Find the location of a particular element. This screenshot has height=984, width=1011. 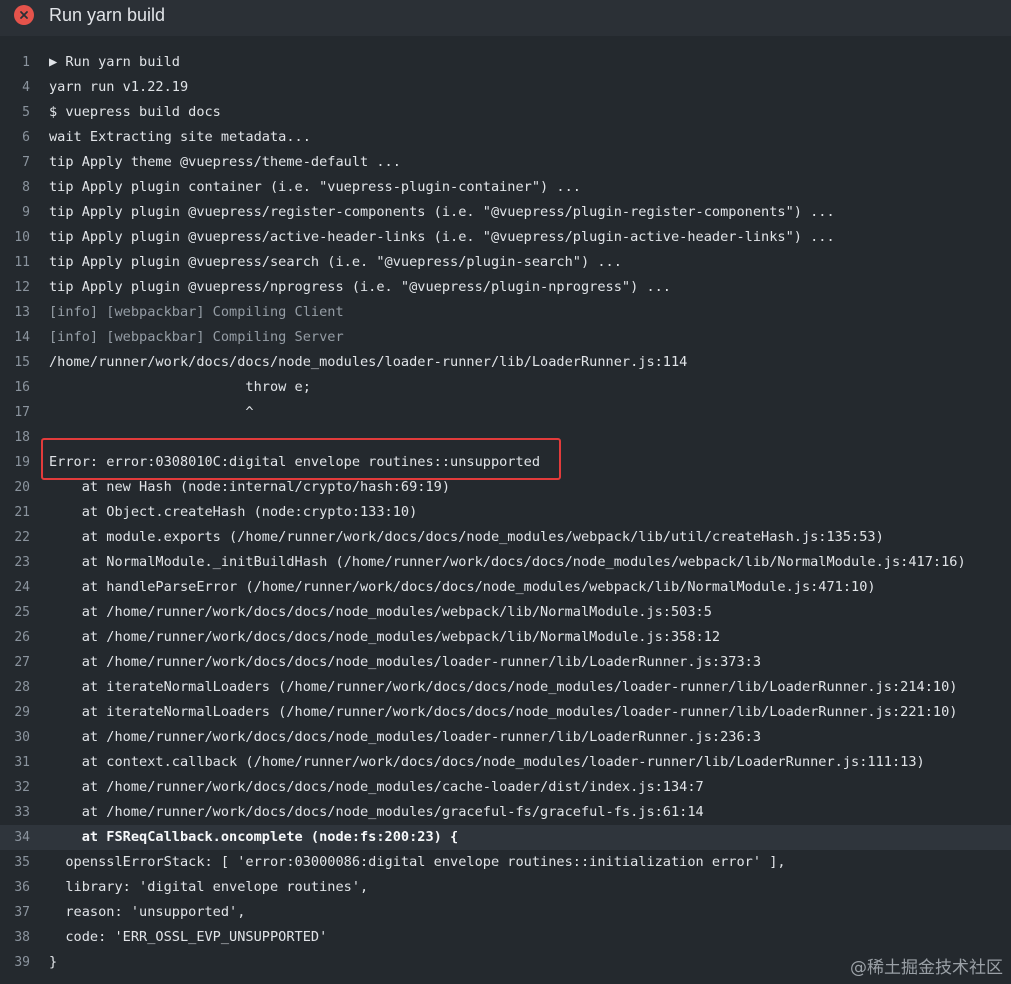

line-number: 24 is located at coordinates (15, 587).